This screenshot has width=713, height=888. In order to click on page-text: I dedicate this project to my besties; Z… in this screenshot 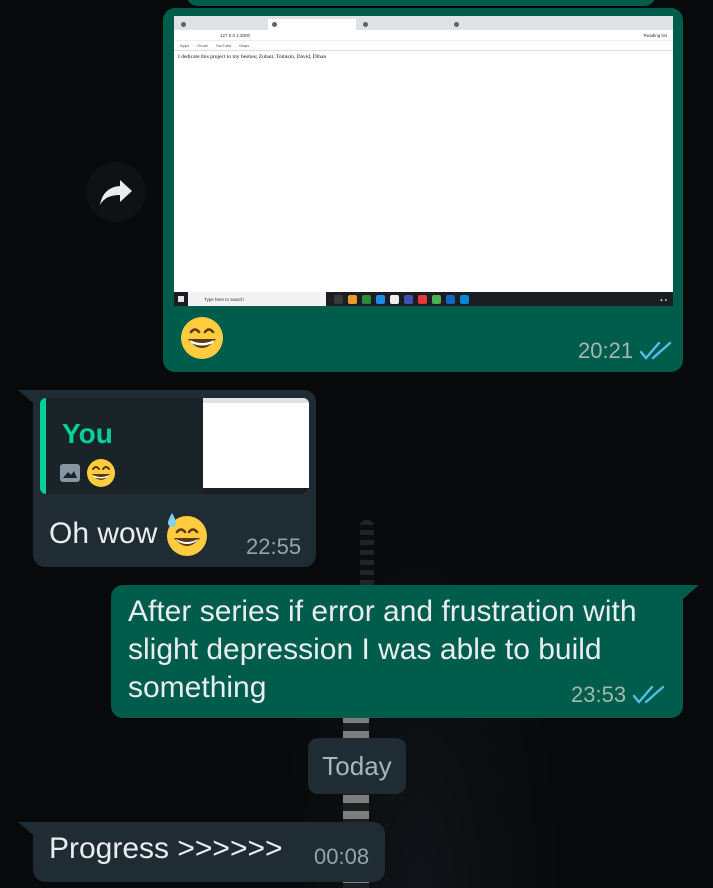, I will do `click(252, 57)`.